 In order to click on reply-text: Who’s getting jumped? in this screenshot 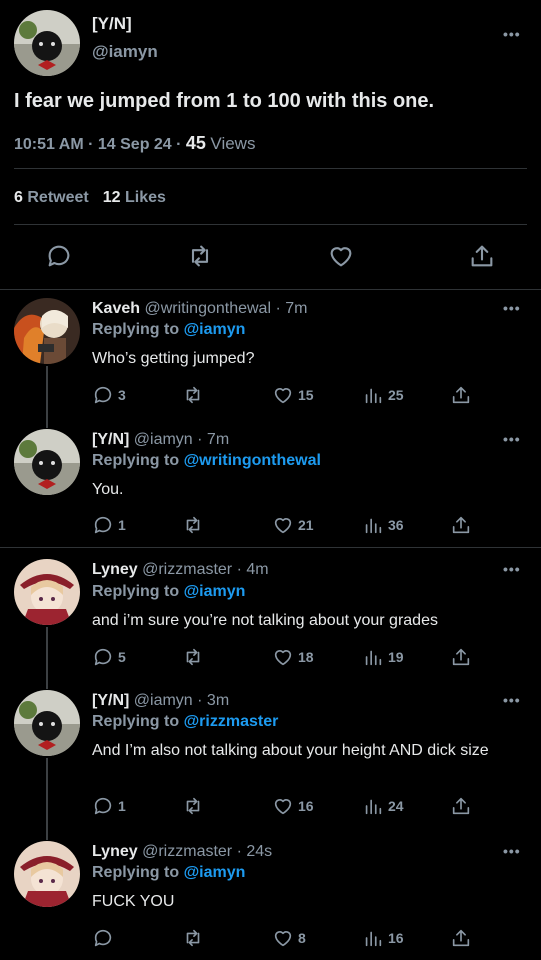, I will do `click(173, 358)`.